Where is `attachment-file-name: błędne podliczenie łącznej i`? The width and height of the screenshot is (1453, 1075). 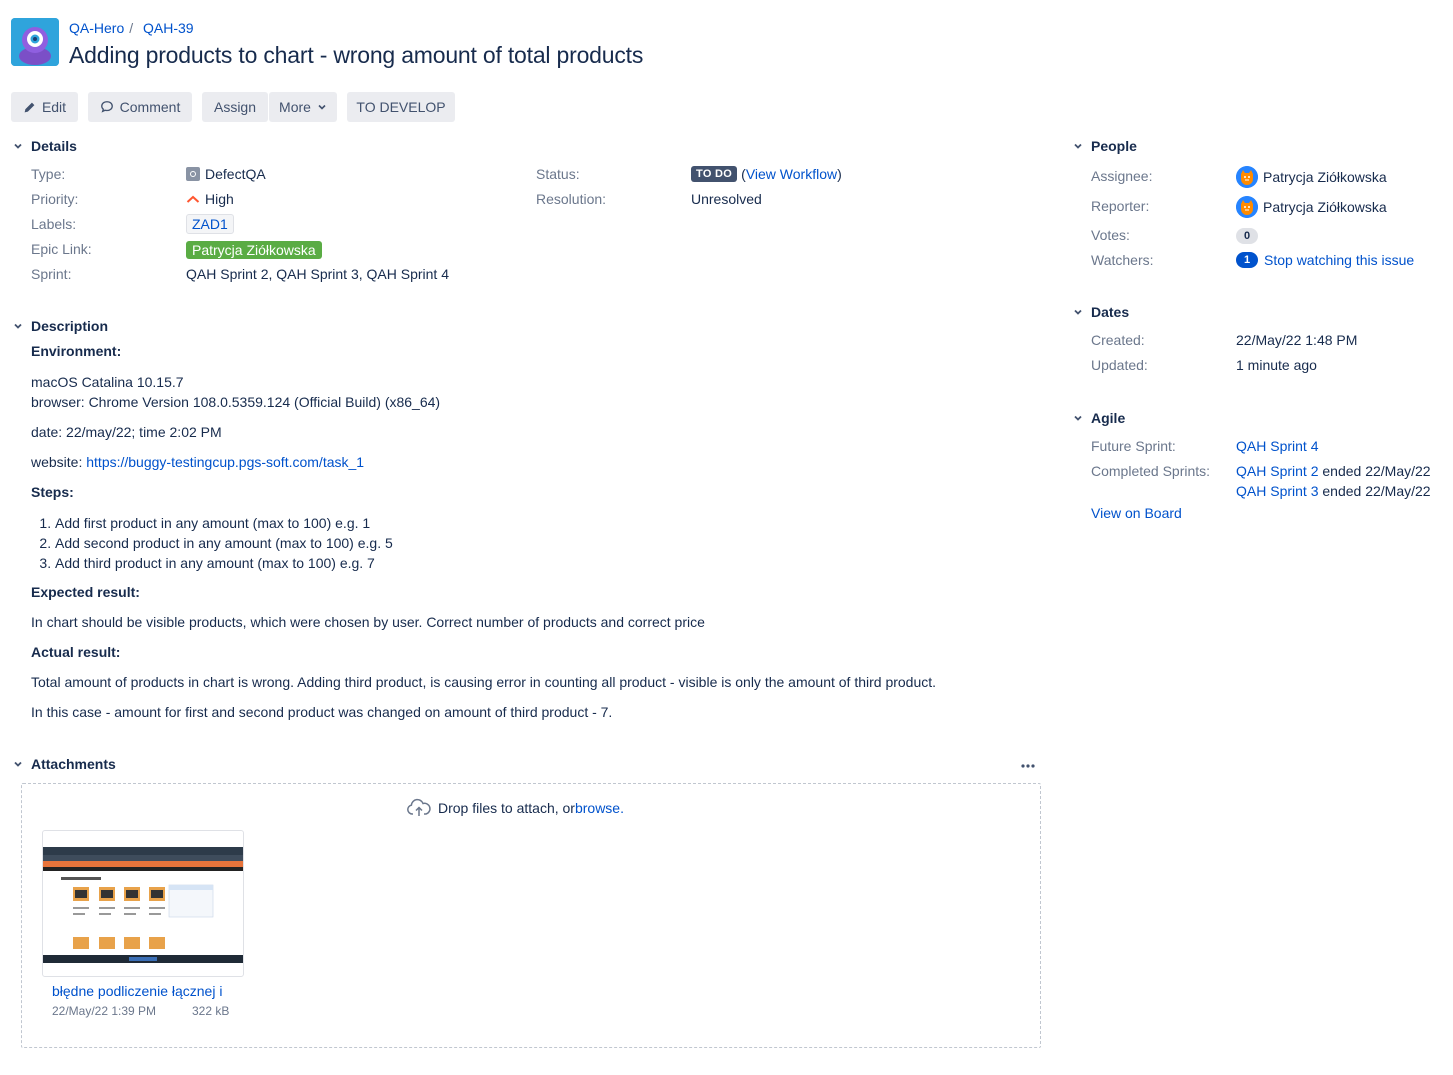
attachment-file-name: błędne podliczenie łącznej i is located at coordinates (141, 991).